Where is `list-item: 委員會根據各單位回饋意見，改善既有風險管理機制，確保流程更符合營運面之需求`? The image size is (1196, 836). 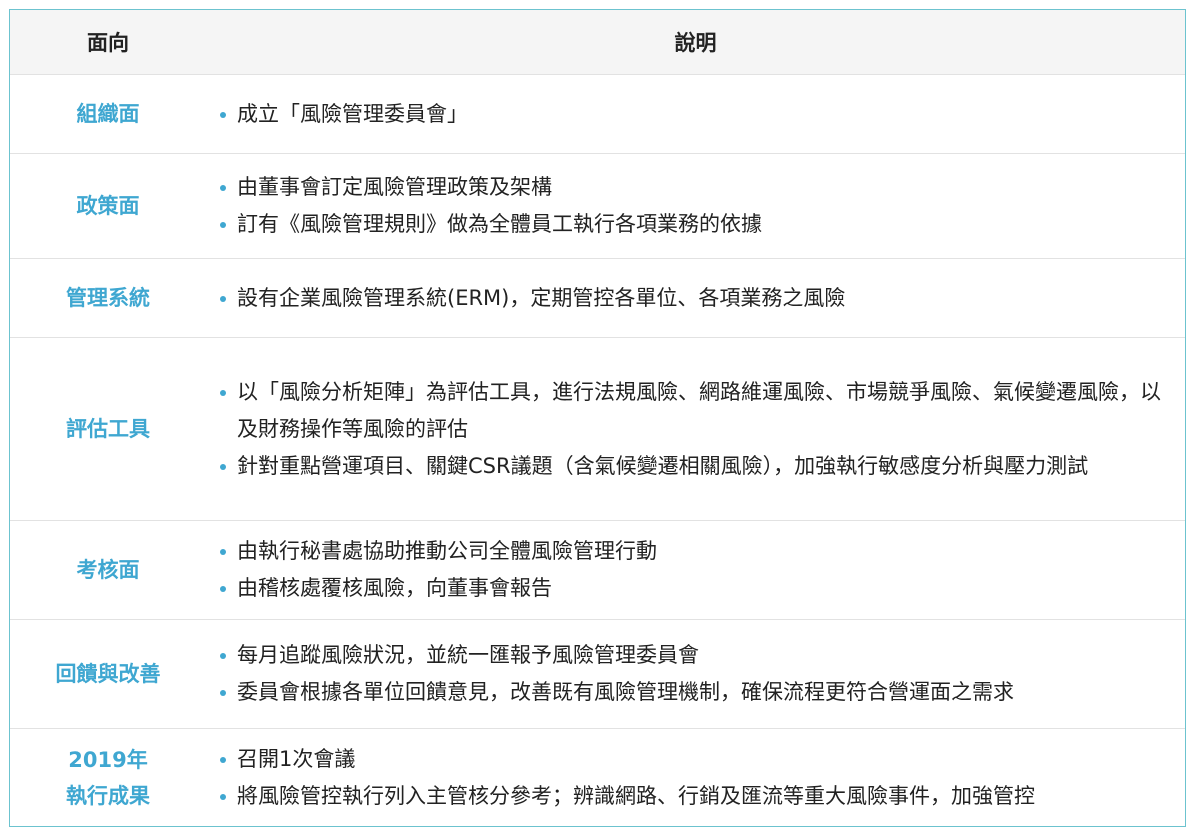
list-item: 委員會根據各單位回饋意見，改善既有風險管理機制，確保流程更符合營運面之需求 is located at coordinates (697, 692).